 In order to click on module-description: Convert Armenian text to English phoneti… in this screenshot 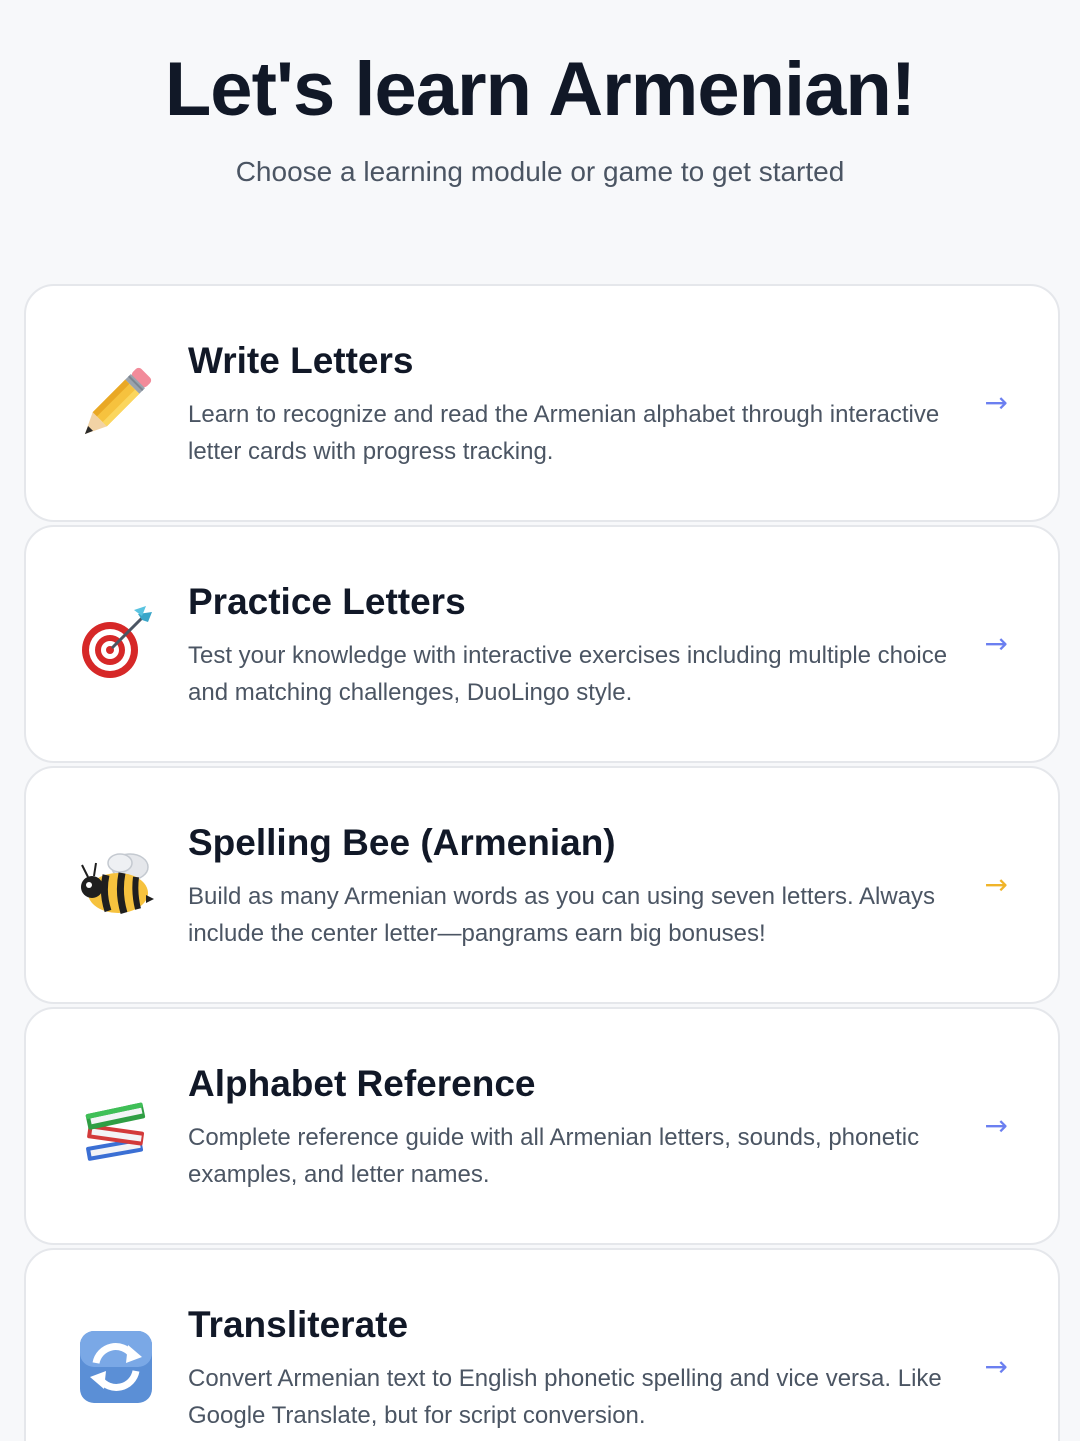, I will do `click(565, 1397)`.